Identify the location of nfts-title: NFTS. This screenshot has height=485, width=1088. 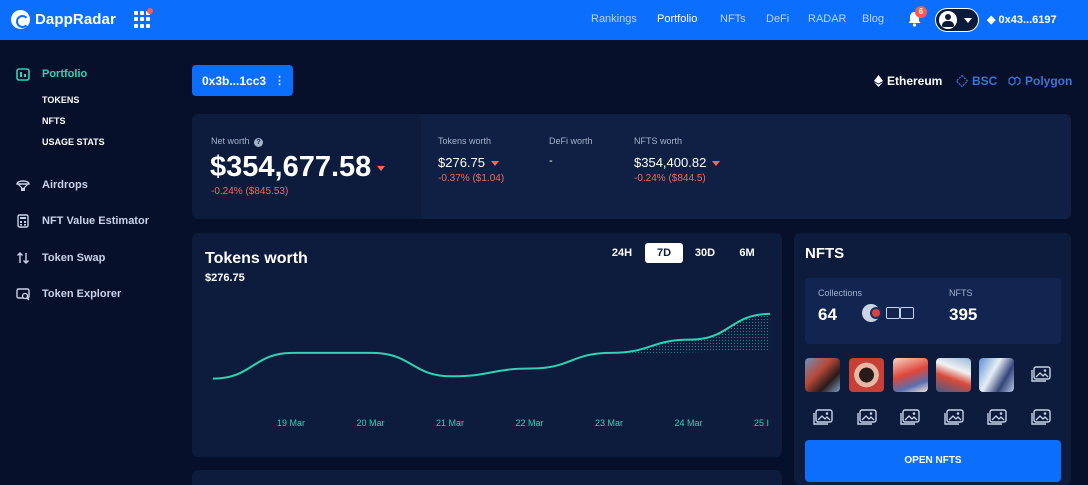
(825, 253).